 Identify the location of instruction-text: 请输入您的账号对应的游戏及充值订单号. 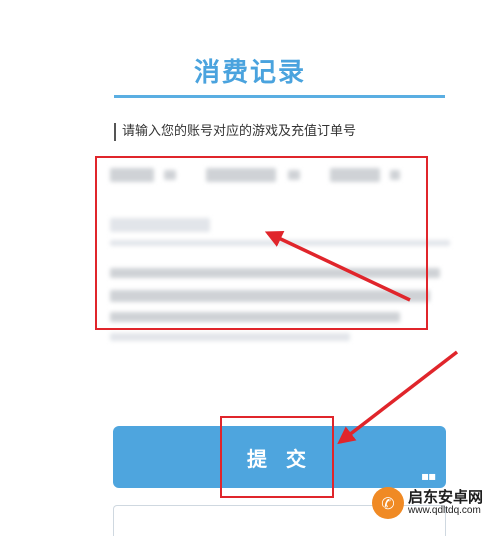
(235, 132).